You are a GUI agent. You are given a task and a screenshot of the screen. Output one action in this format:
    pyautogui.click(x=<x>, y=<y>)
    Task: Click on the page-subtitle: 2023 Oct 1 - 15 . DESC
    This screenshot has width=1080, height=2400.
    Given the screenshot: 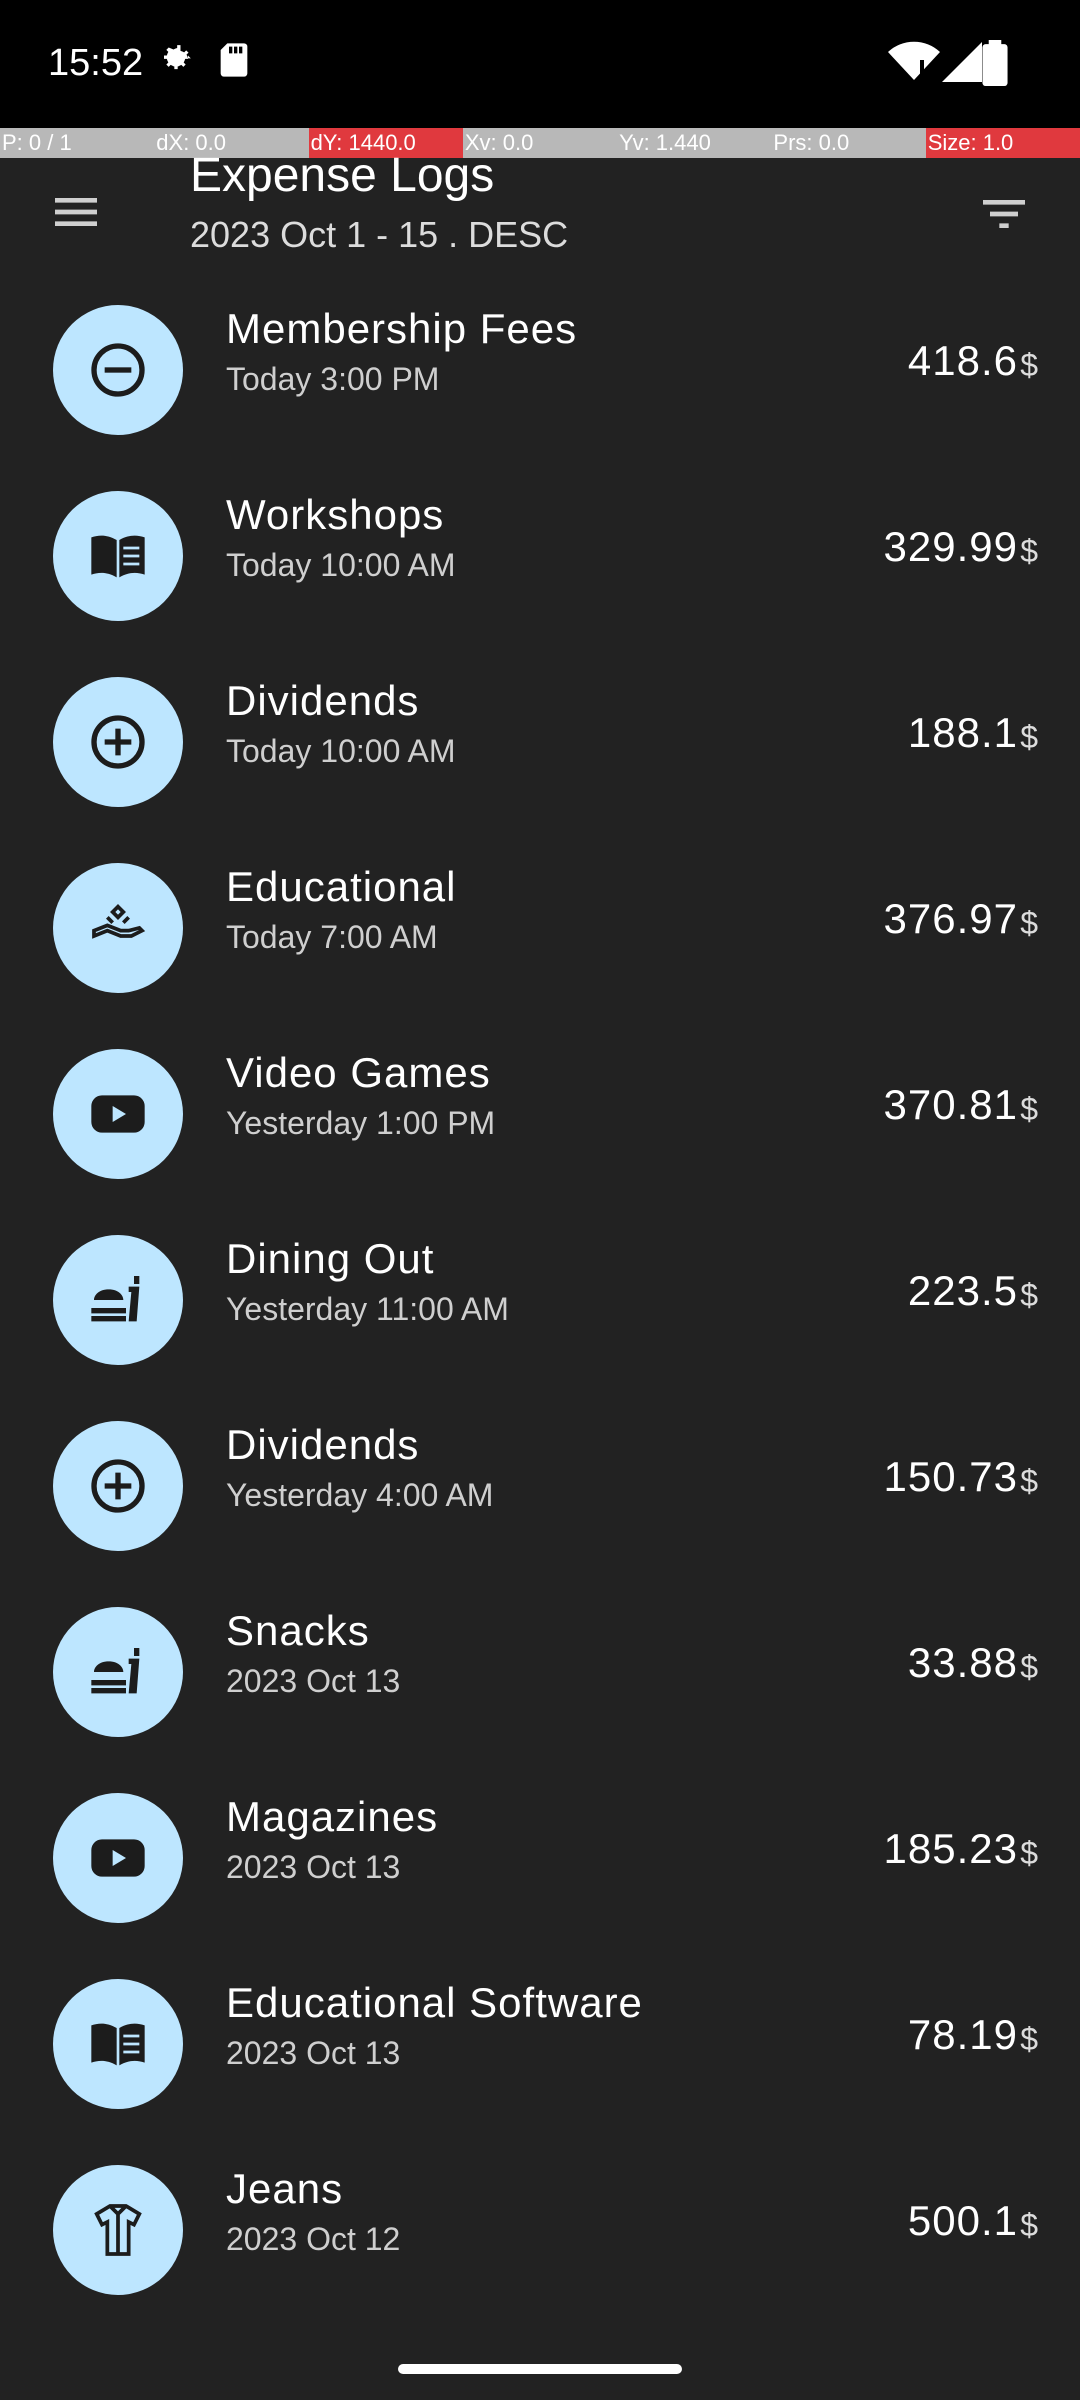 What is the action you would take?
    pyautogui.click(x=379, y=234)
    